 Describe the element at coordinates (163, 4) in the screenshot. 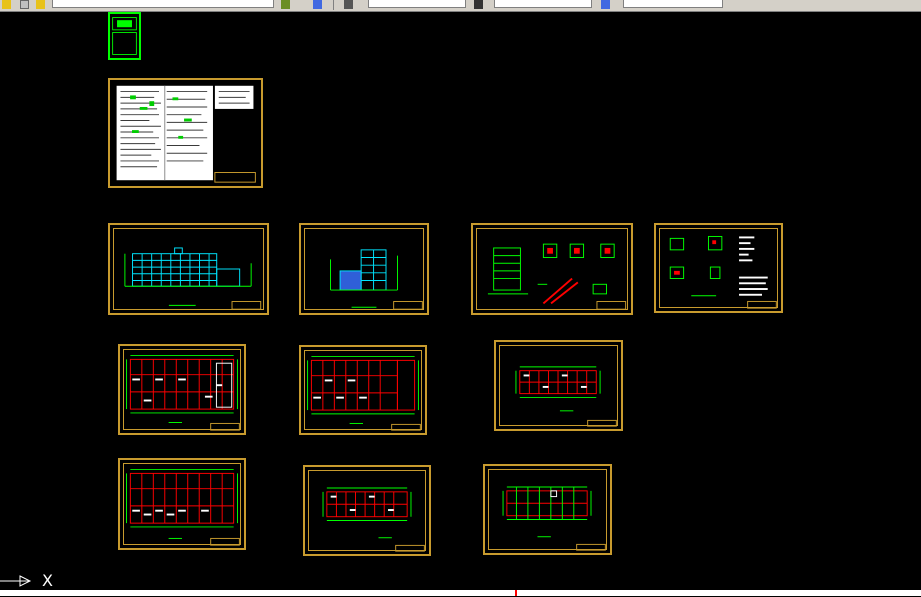

I see `layer-dropdown` at that location.